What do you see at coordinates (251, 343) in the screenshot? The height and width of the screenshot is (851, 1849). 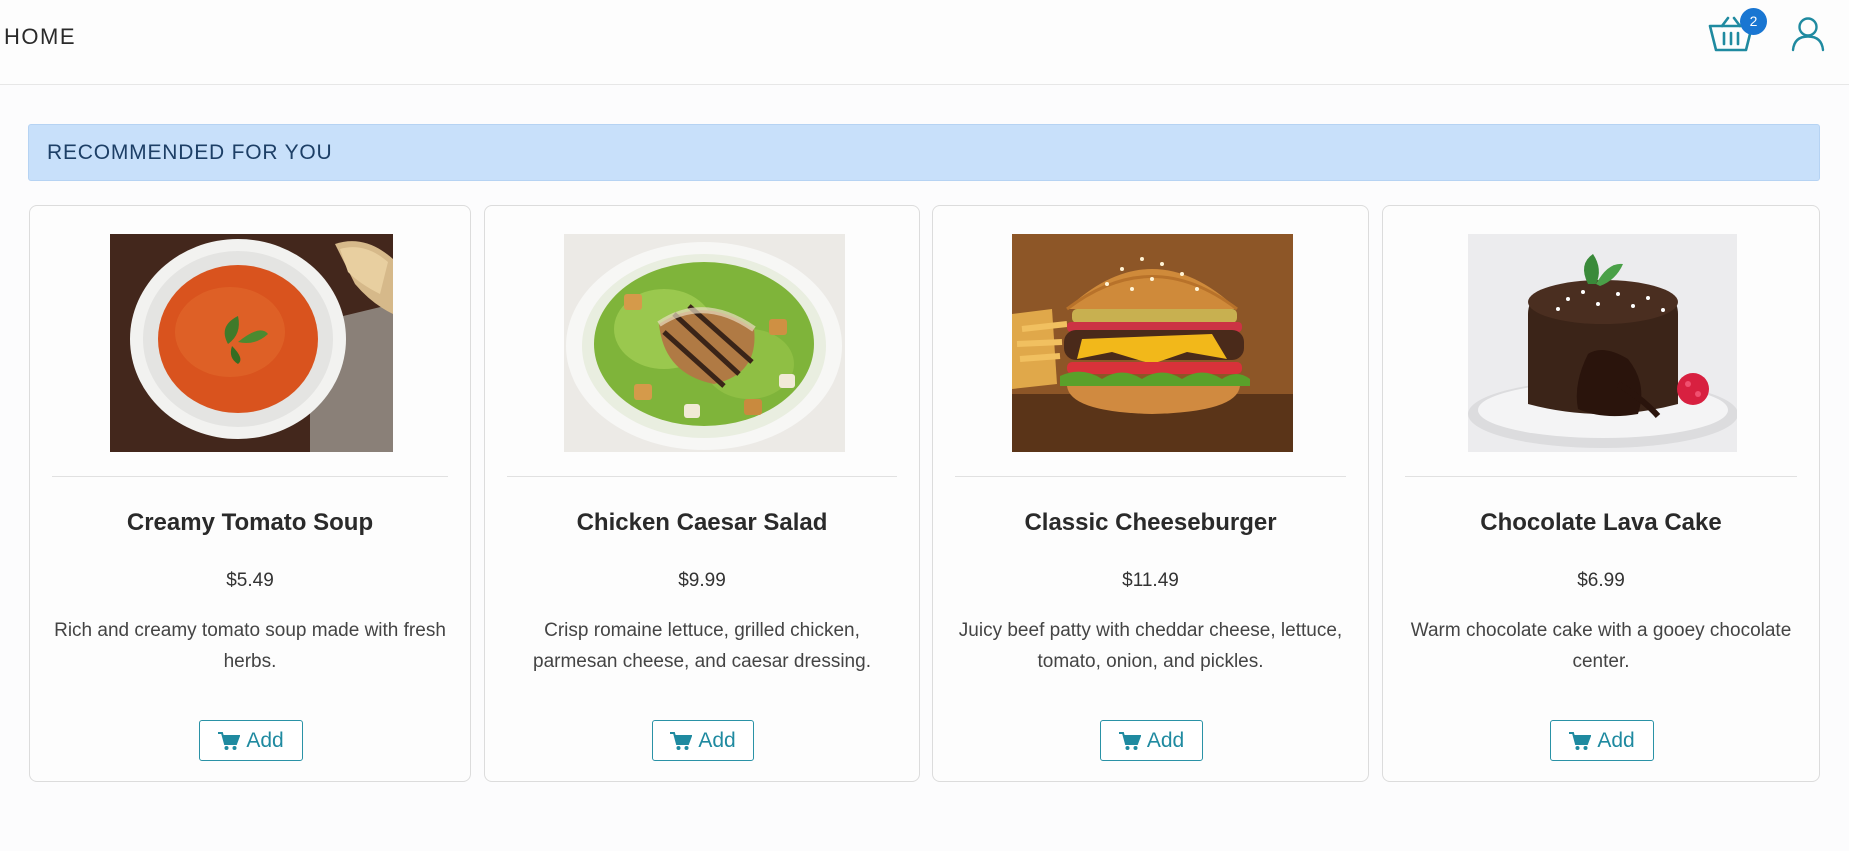 I see `tomato-soup-image` at bounding box center [251, 343].